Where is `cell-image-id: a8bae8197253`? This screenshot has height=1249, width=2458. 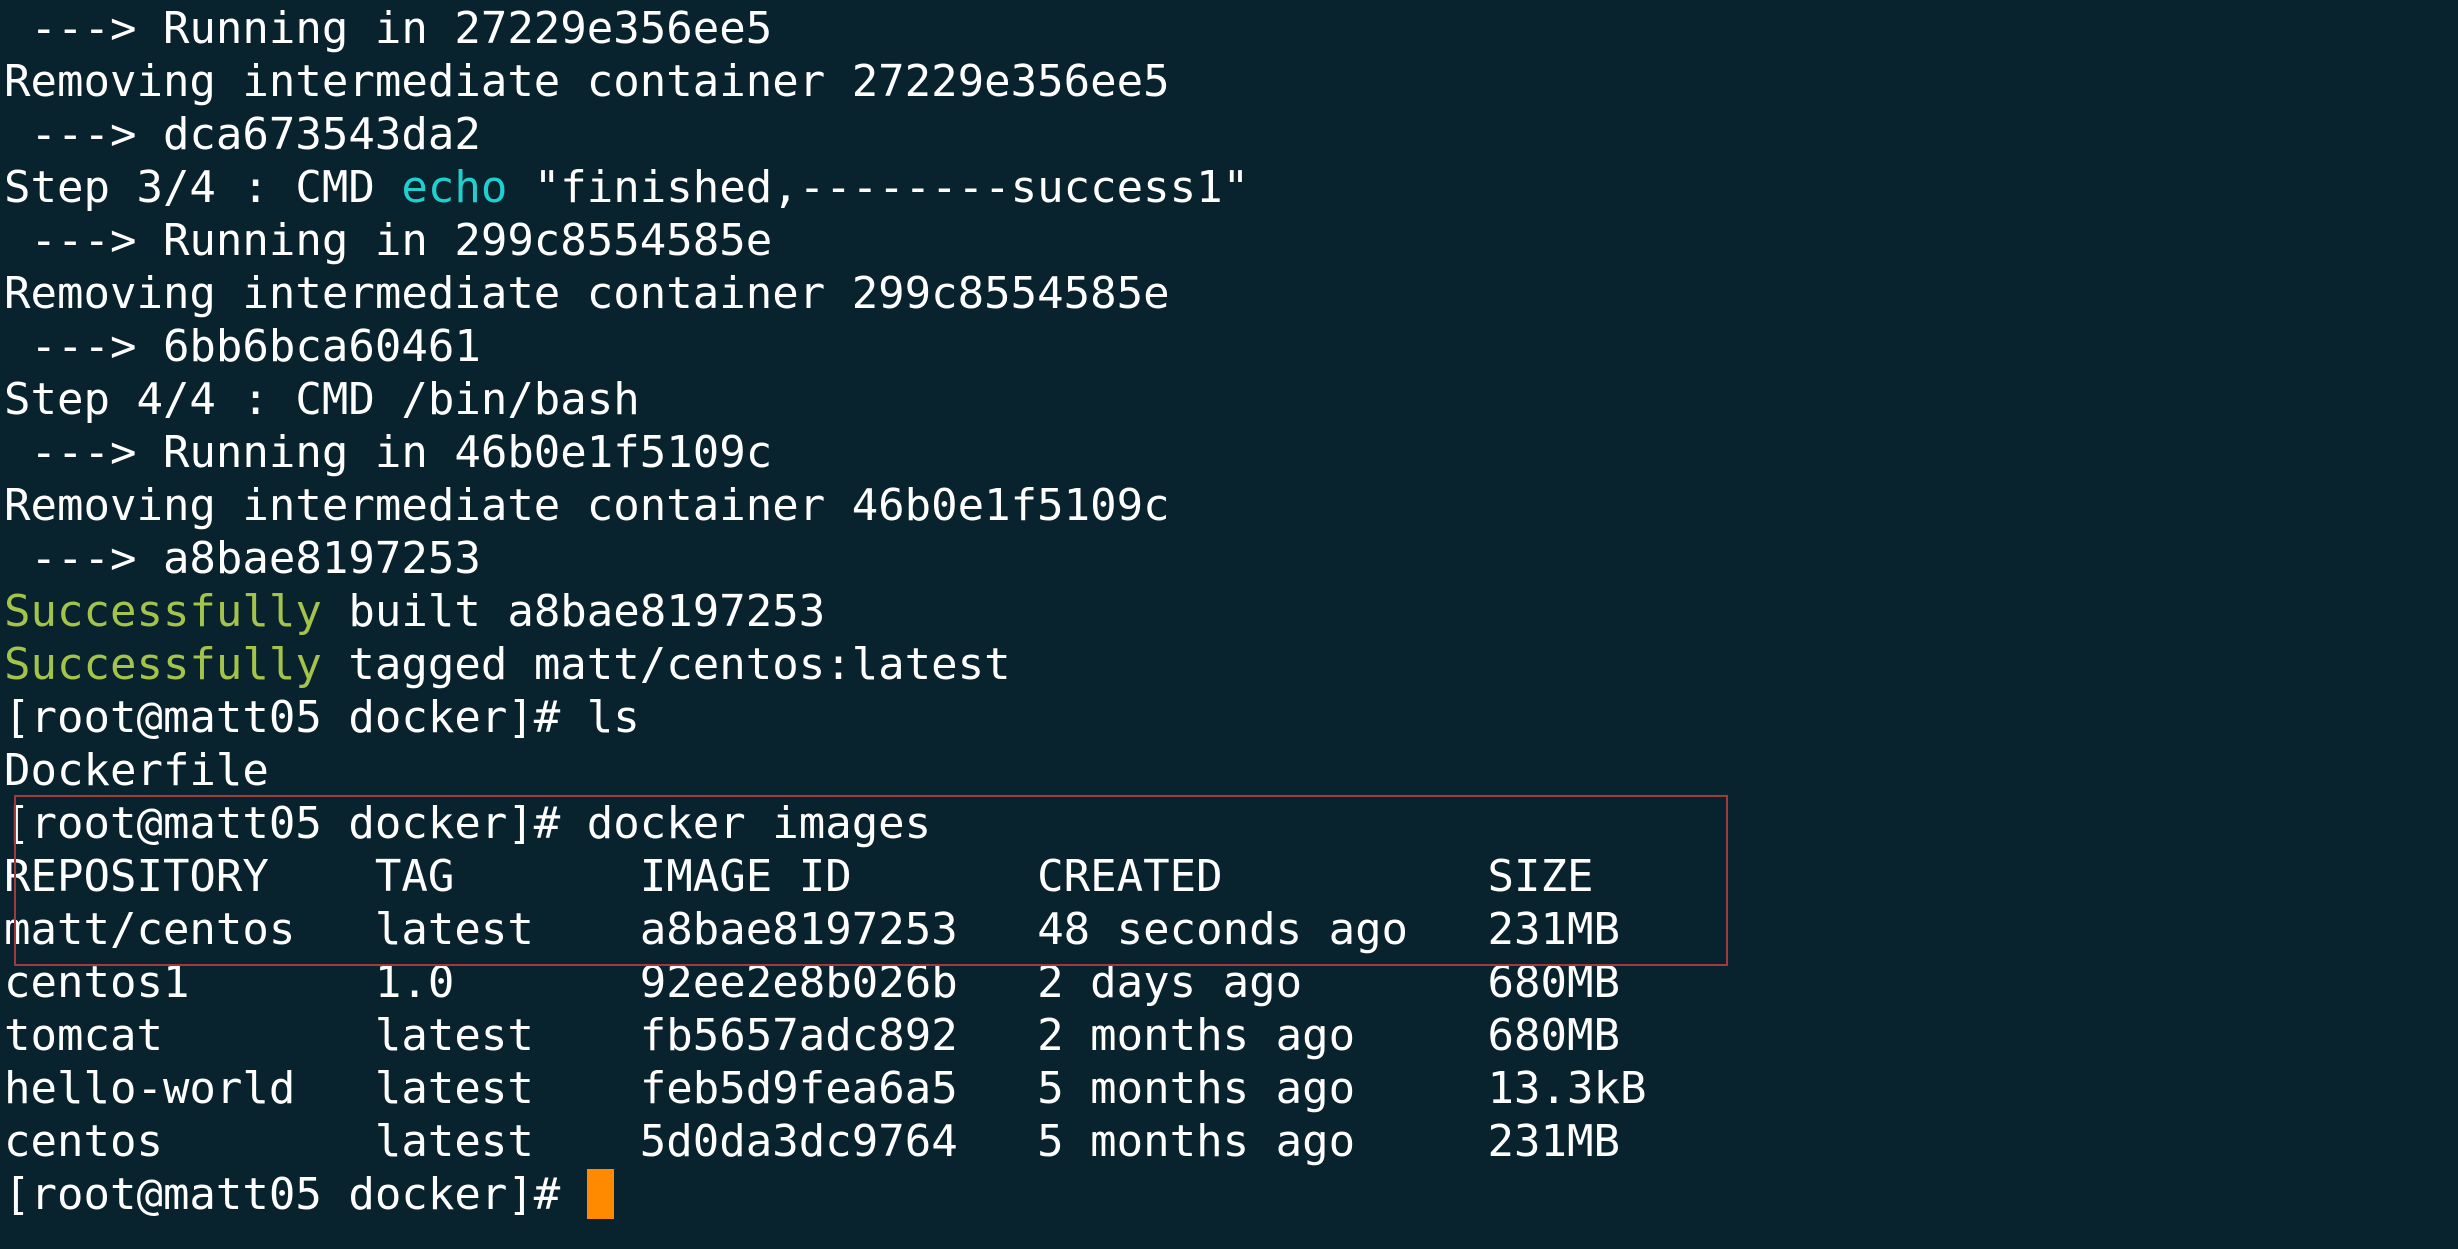
cell-image-id: a8bae8197253 is located at coordinates (798, 929).